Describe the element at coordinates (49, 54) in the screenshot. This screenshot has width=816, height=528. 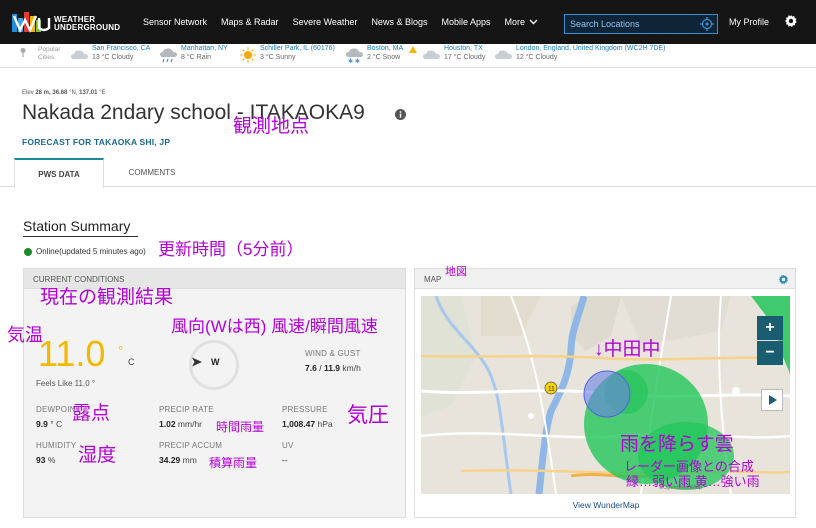
I see `popular-cities-label: Popular Cities` at that location.